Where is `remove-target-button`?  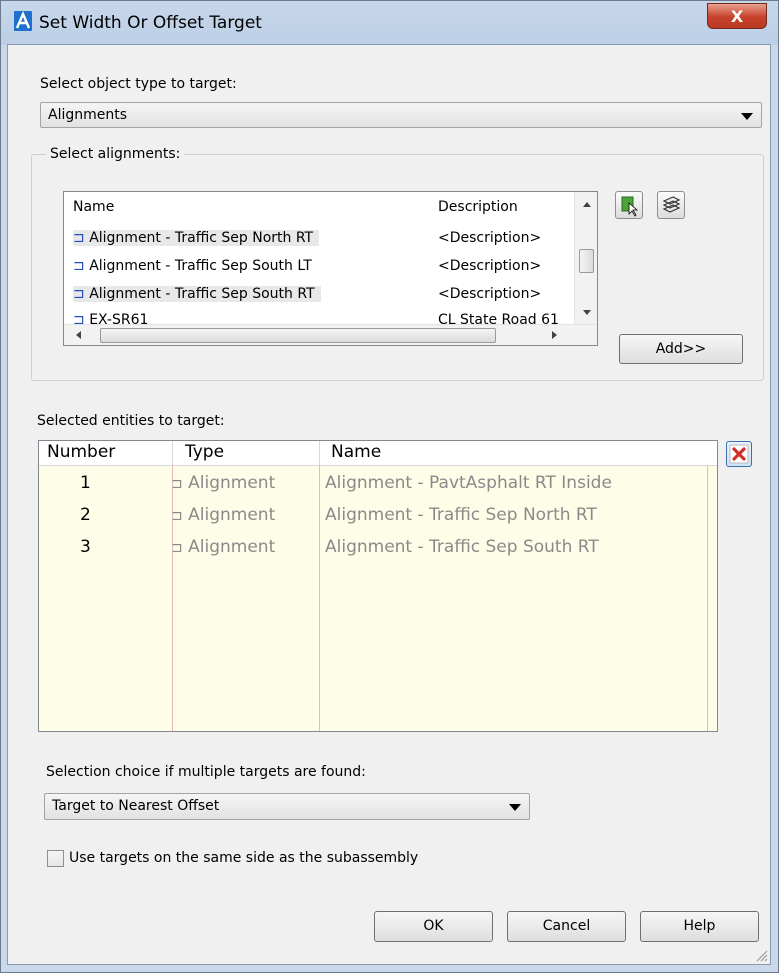 remove-target-button is located at coordinates (739, 454).